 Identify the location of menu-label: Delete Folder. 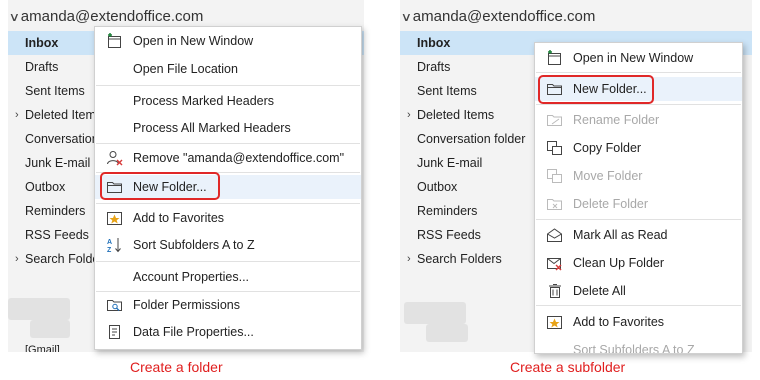
(611, 204).